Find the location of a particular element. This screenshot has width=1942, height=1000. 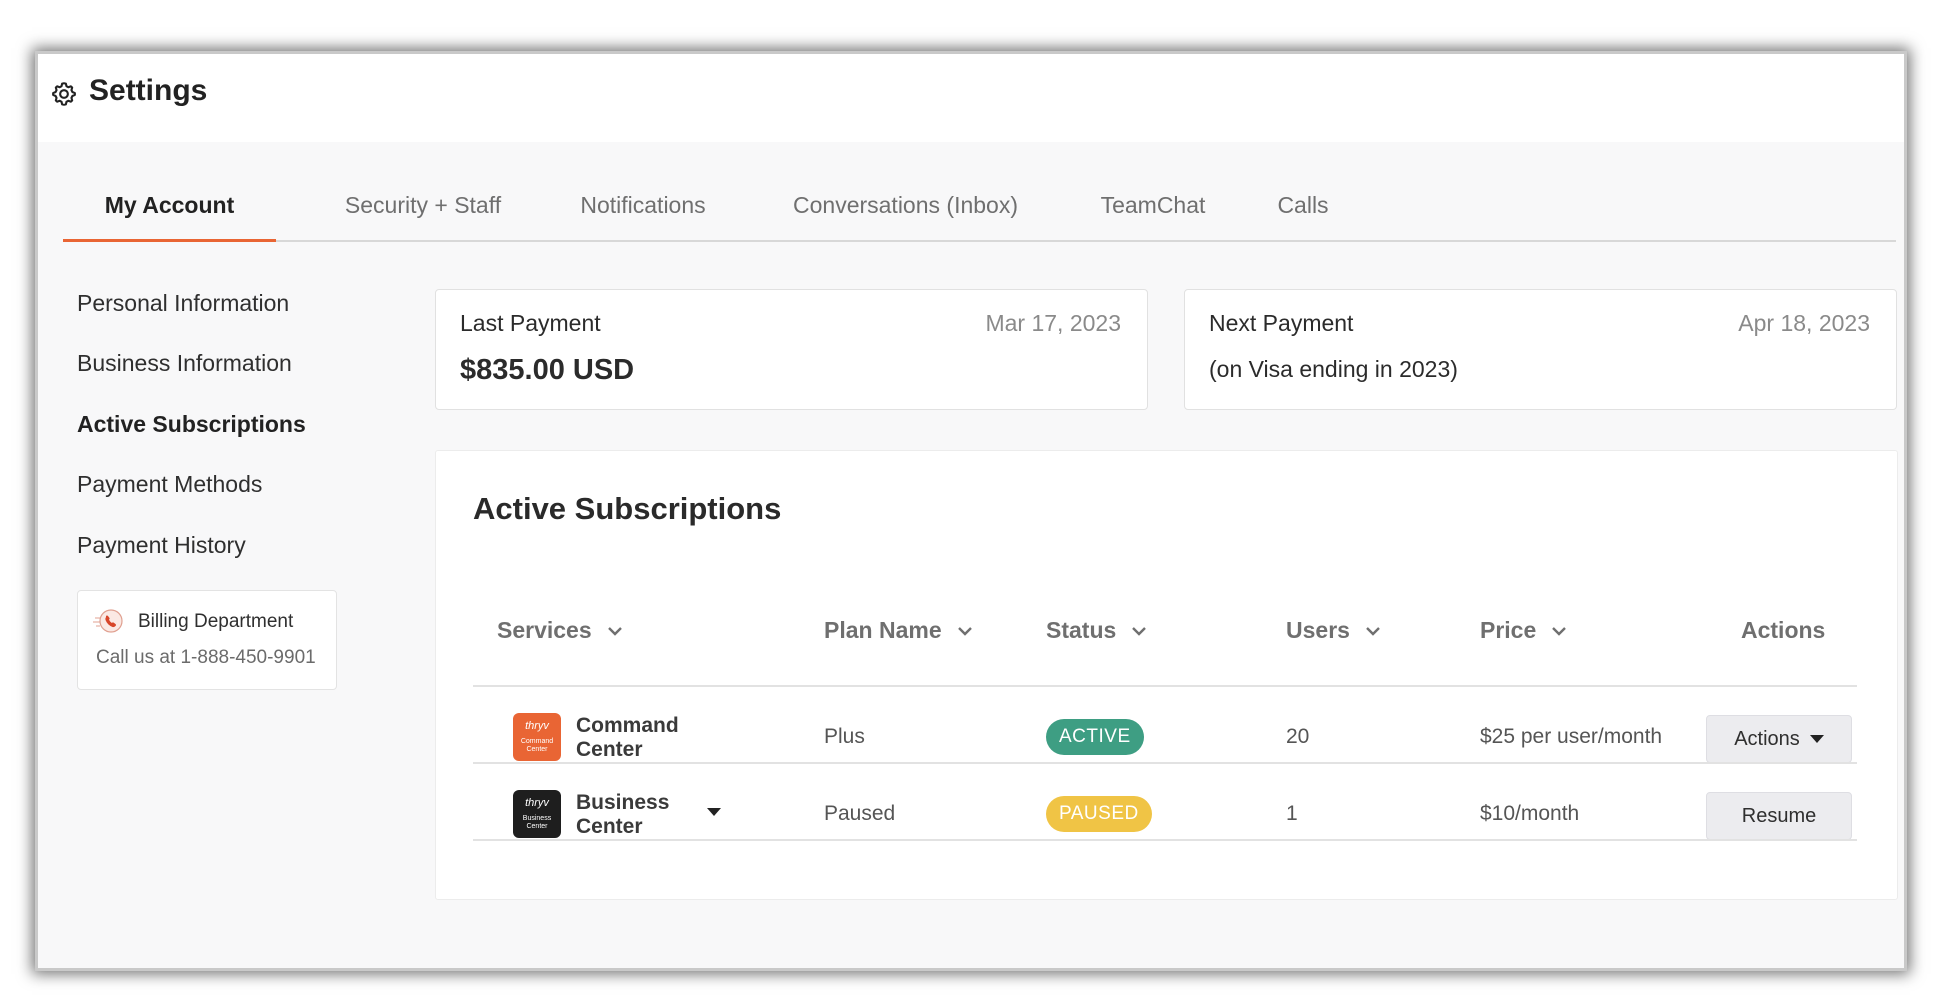

column-header-plan-name: Plan Name is located at coordinates (899, 630).